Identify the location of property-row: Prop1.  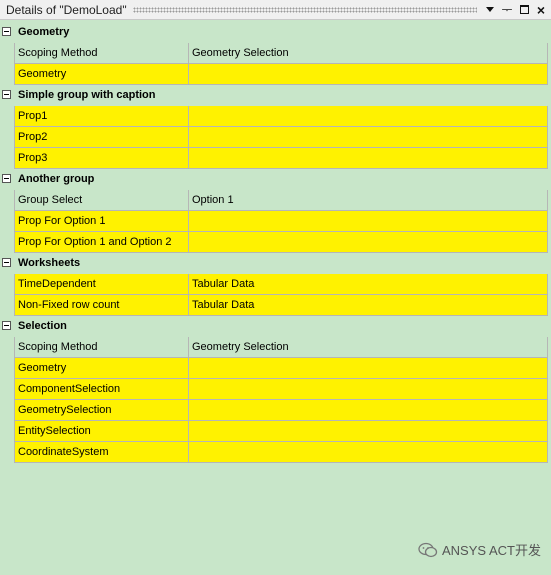
(274, 116).